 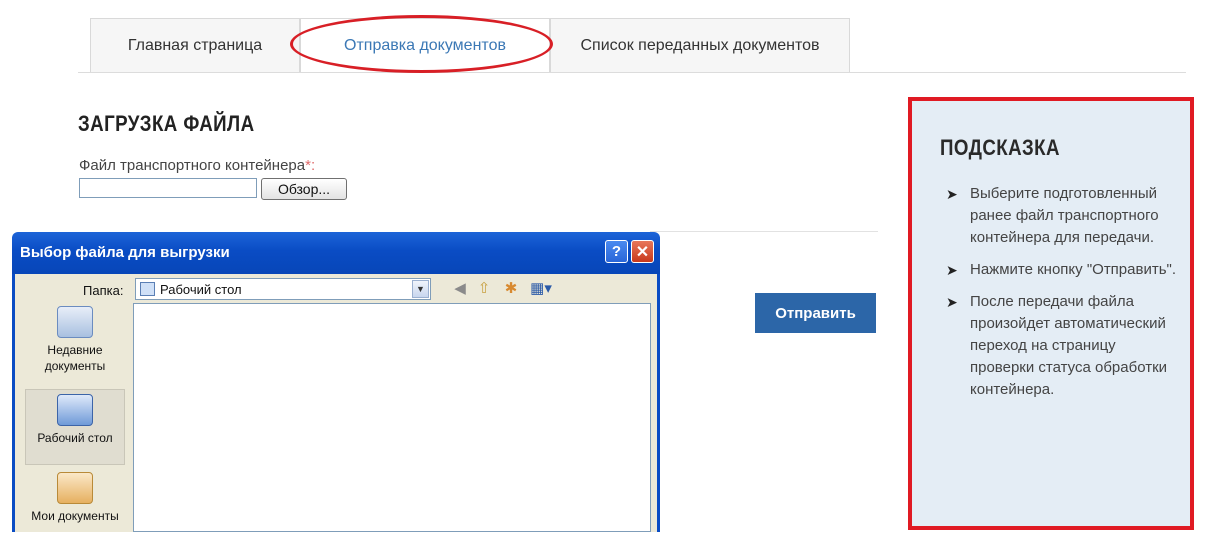 What do you see at coordinates (310, 165) in the screenshot?
I see `required-mark: *:` at bounding box center [310, 165].